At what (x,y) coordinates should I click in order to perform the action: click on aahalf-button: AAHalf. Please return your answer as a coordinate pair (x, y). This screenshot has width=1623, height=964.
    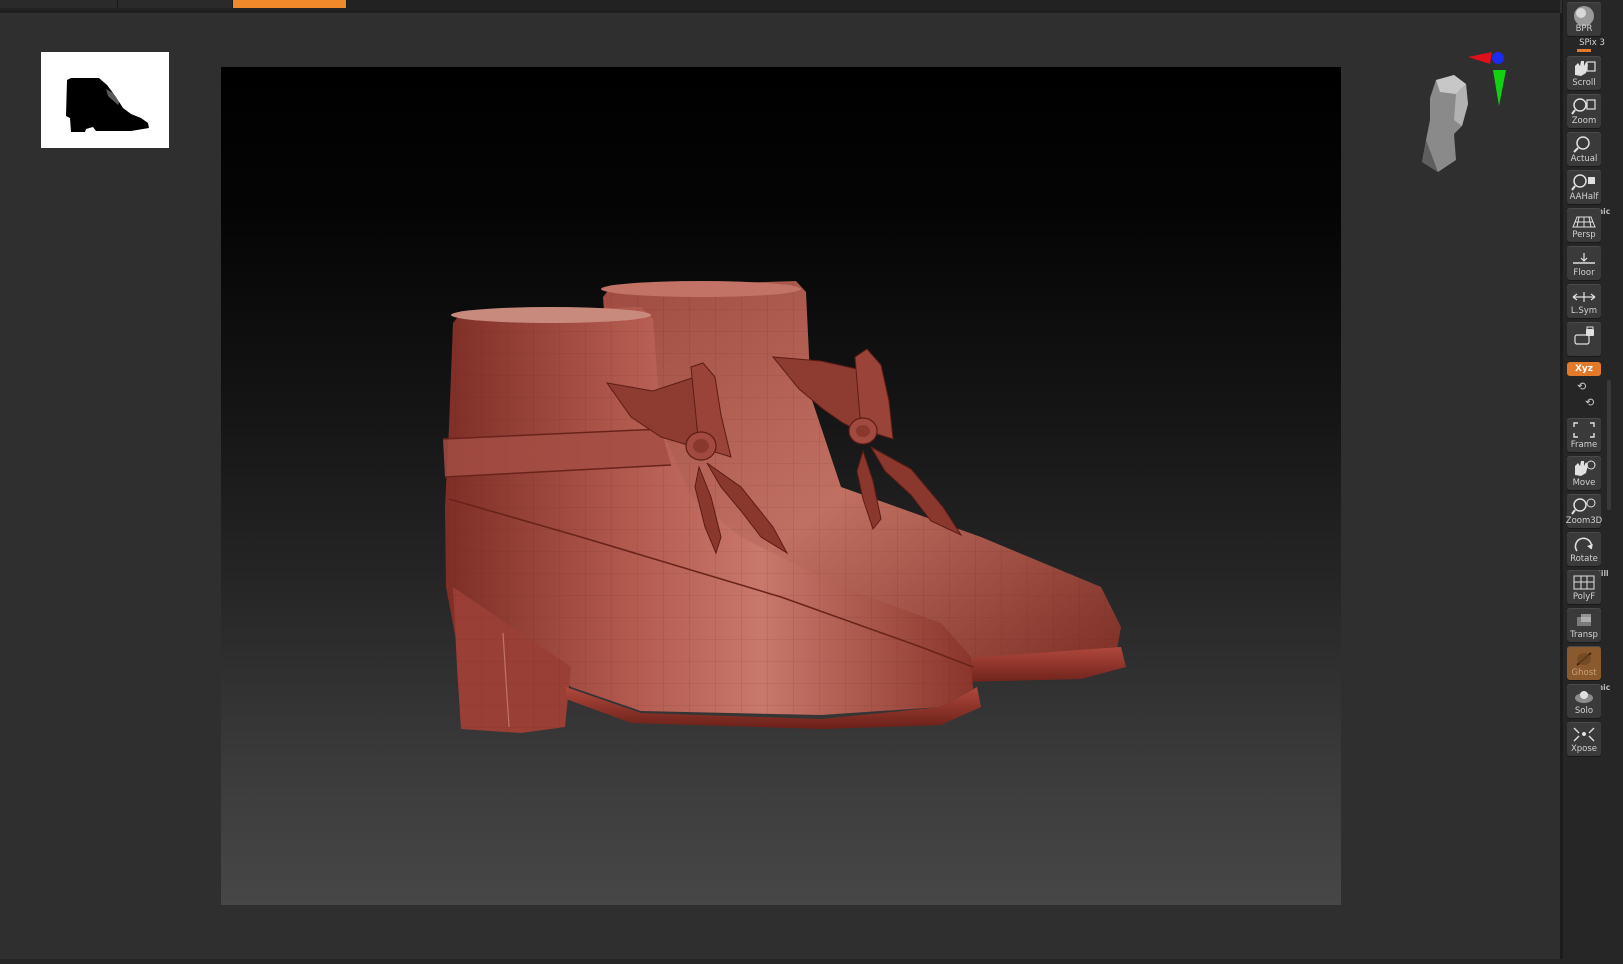
    Looking at the image, I should click on (1584, 187).